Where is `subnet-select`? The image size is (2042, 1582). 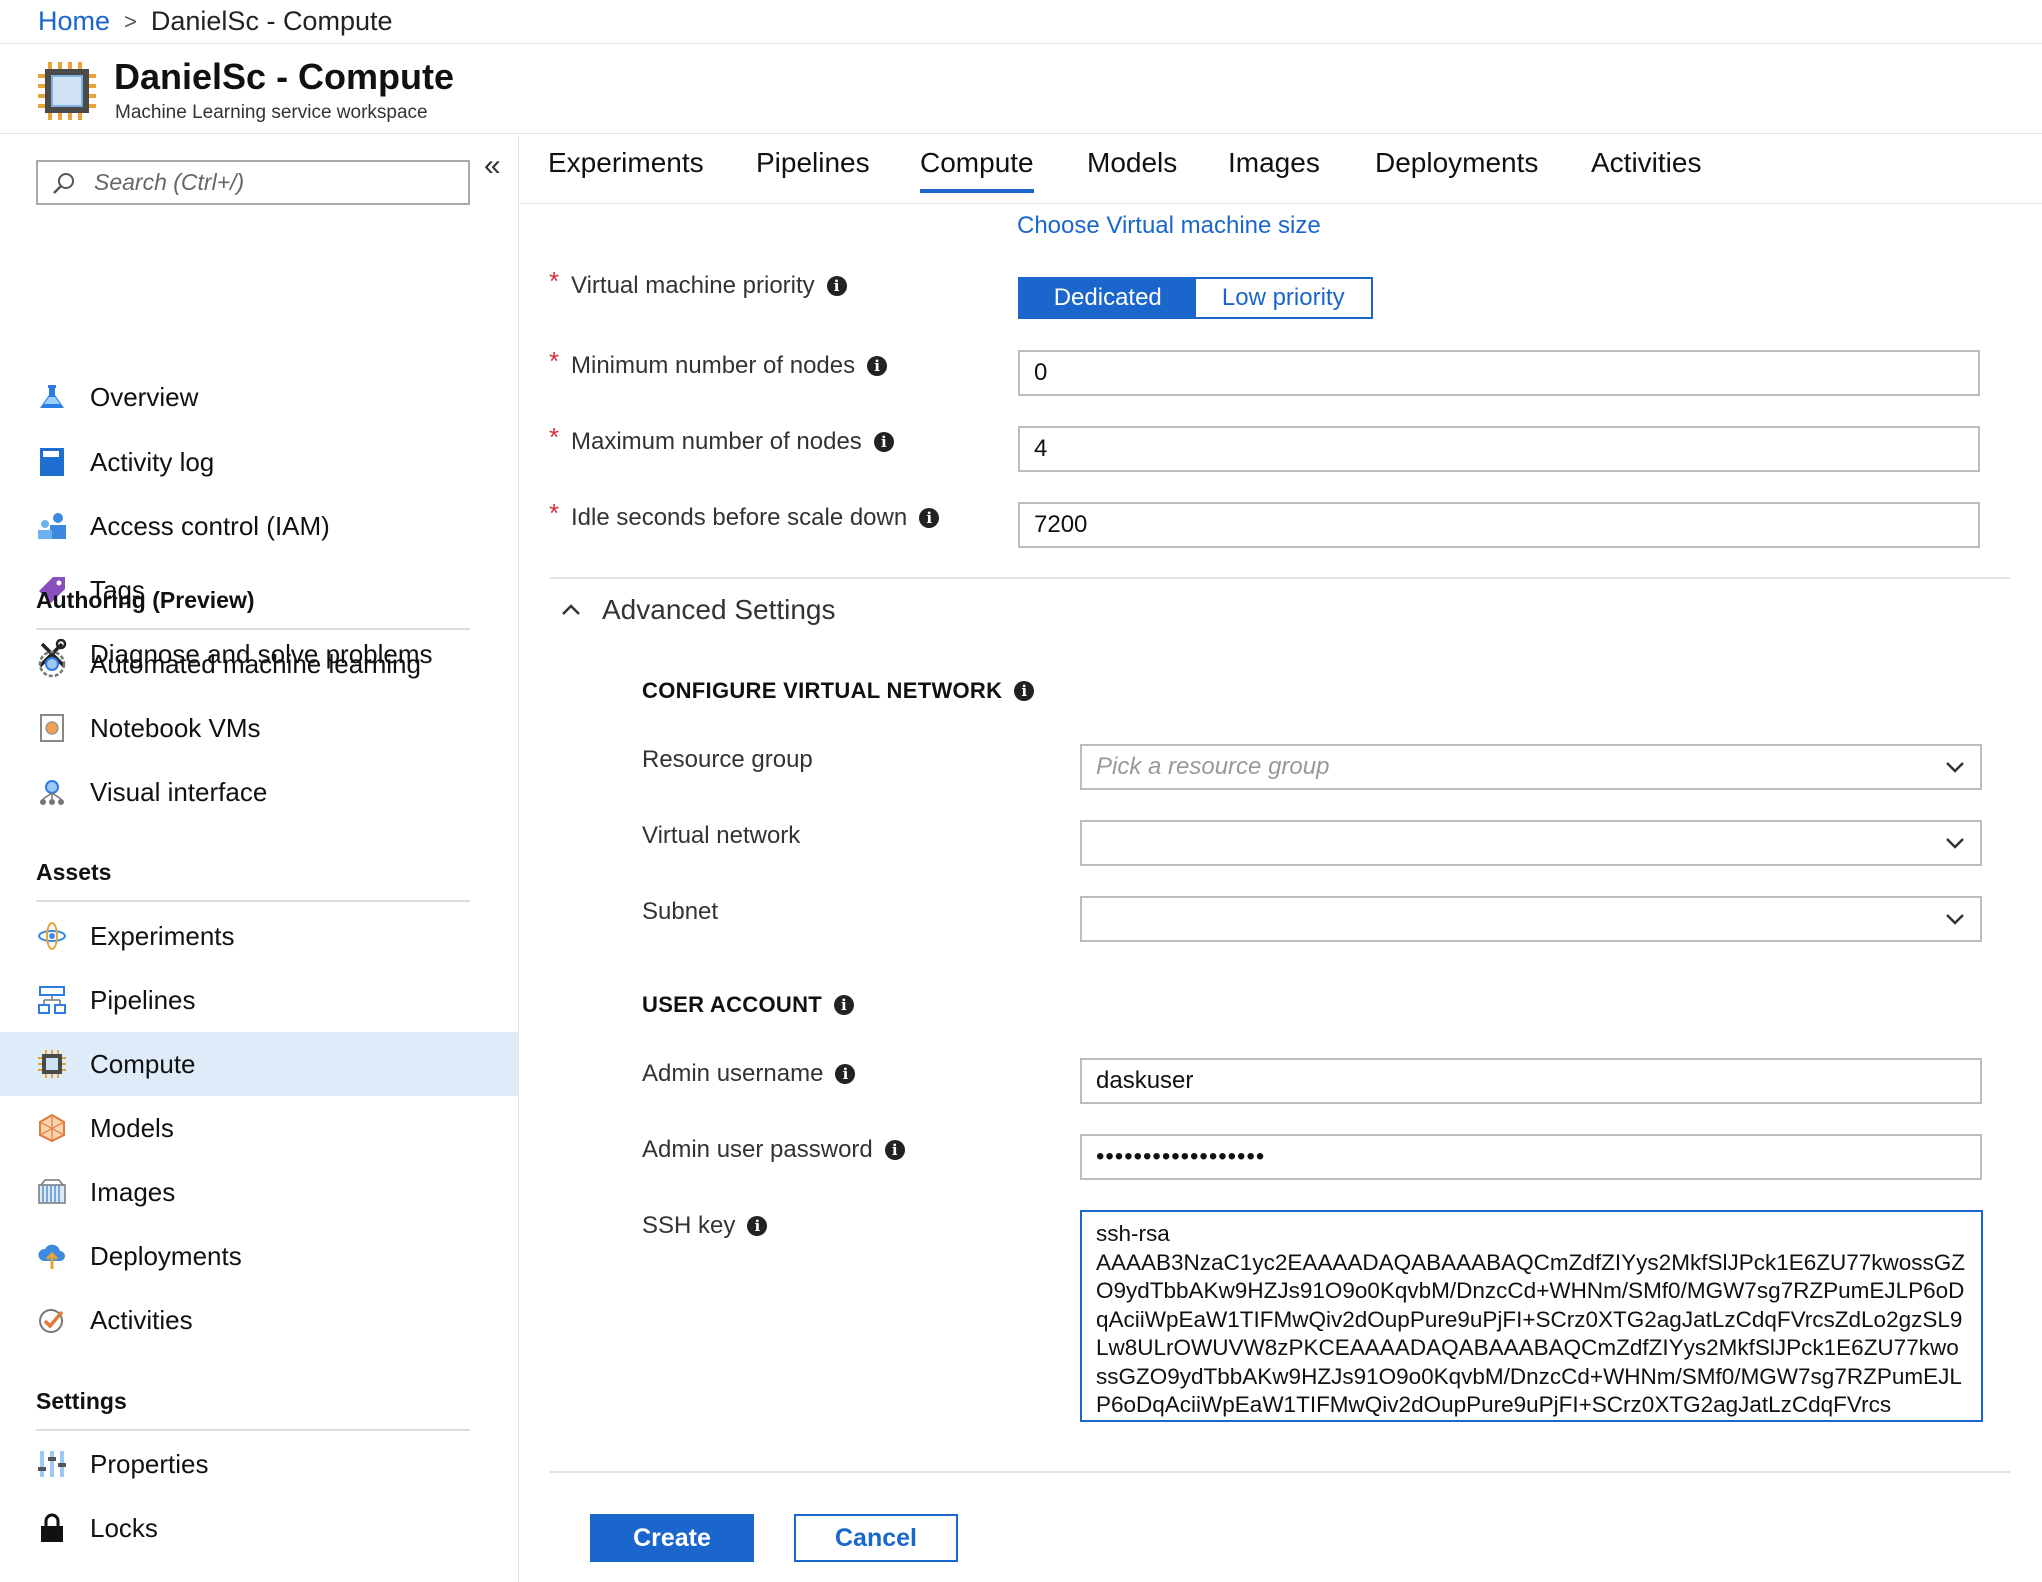 subnet-select is located at coordinates (1531, 919).